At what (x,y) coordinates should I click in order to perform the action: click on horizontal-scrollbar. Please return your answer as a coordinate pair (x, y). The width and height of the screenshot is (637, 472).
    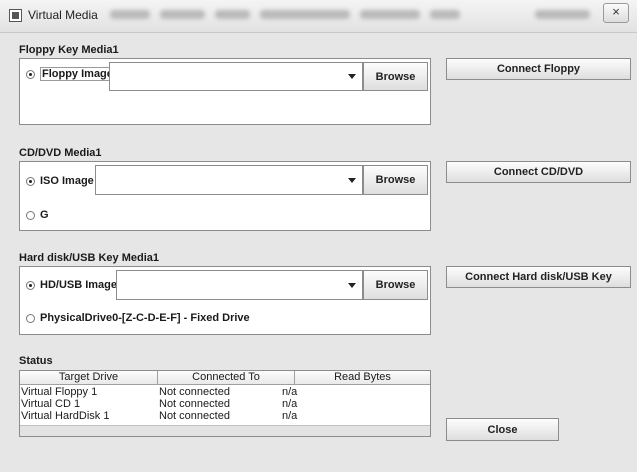
    Looking at the image, I should click on (225, 430).